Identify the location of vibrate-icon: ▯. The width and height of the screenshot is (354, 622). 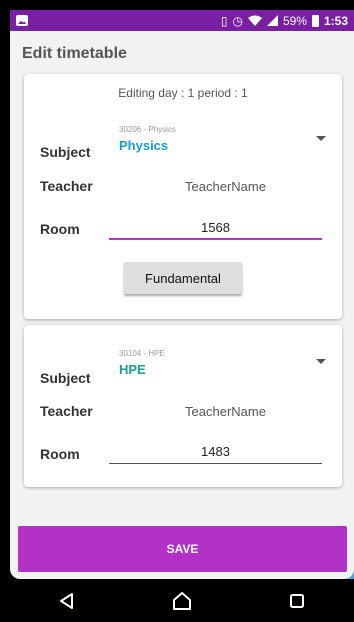
(224, 20).